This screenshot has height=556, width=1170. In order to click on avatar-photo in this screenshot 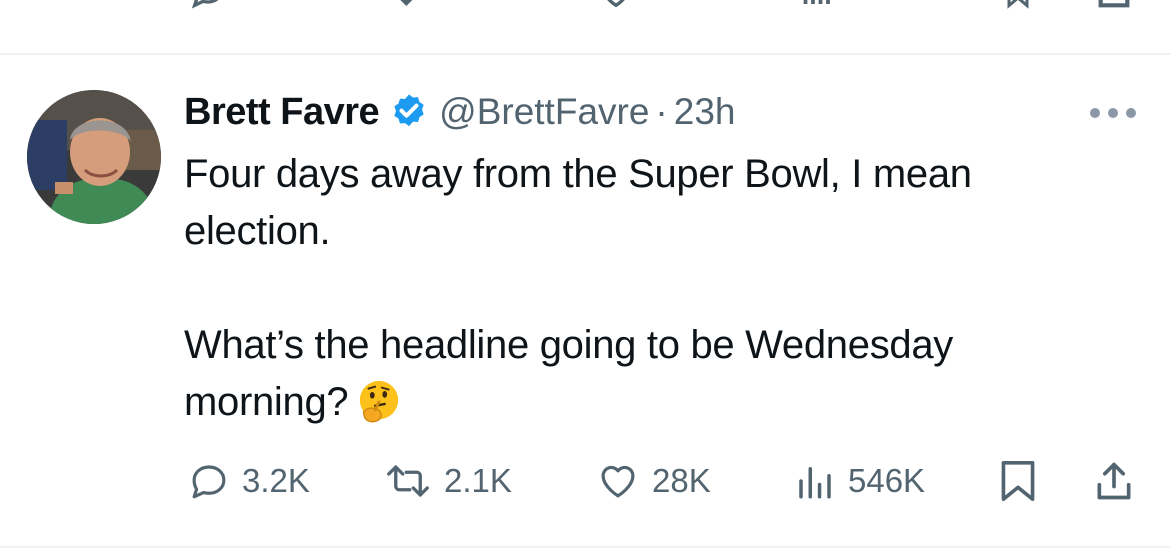, I will do `click(94, 157)`.